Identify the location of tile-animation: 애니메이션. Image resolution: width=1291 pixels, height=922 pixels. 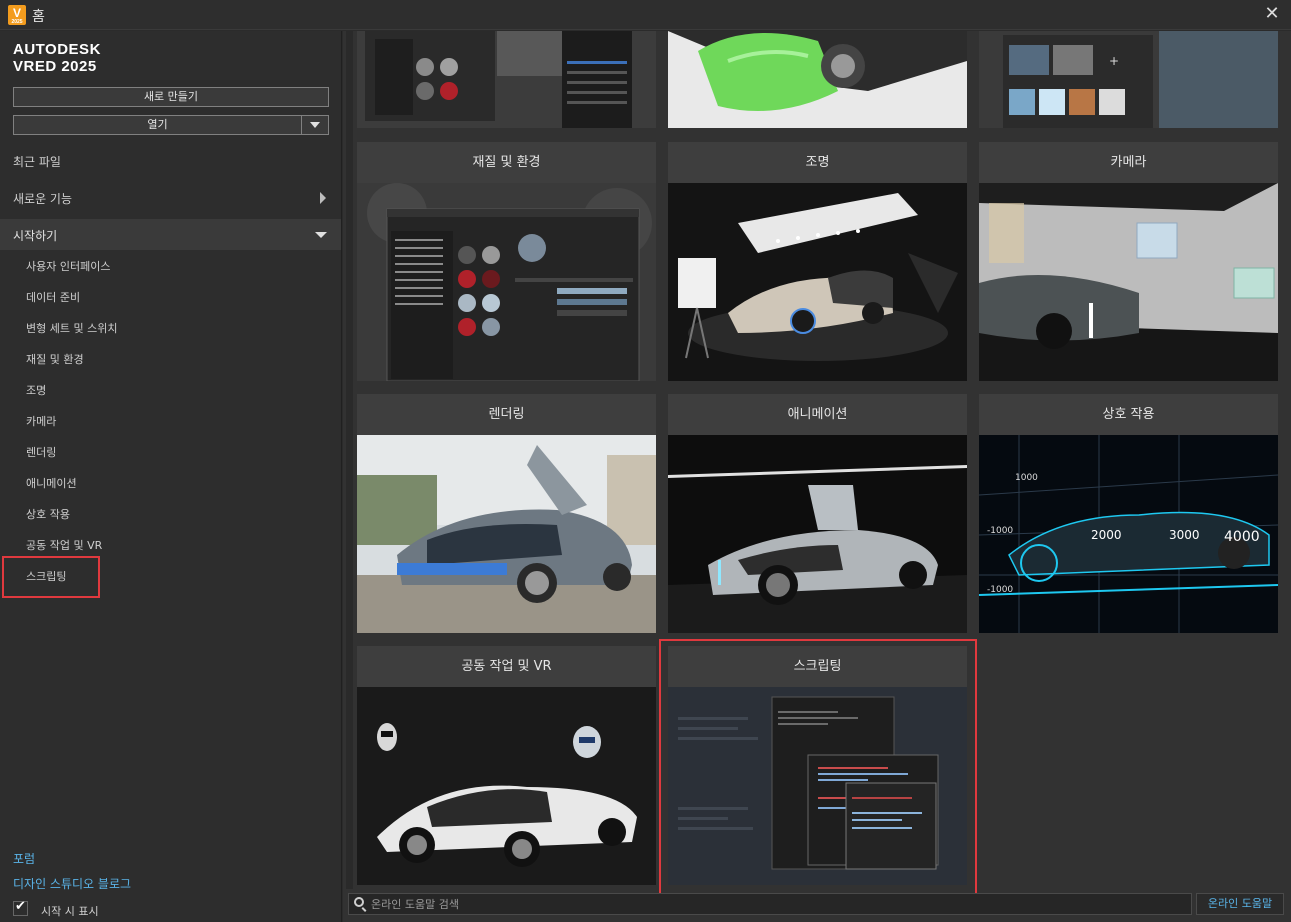
(817, 513).